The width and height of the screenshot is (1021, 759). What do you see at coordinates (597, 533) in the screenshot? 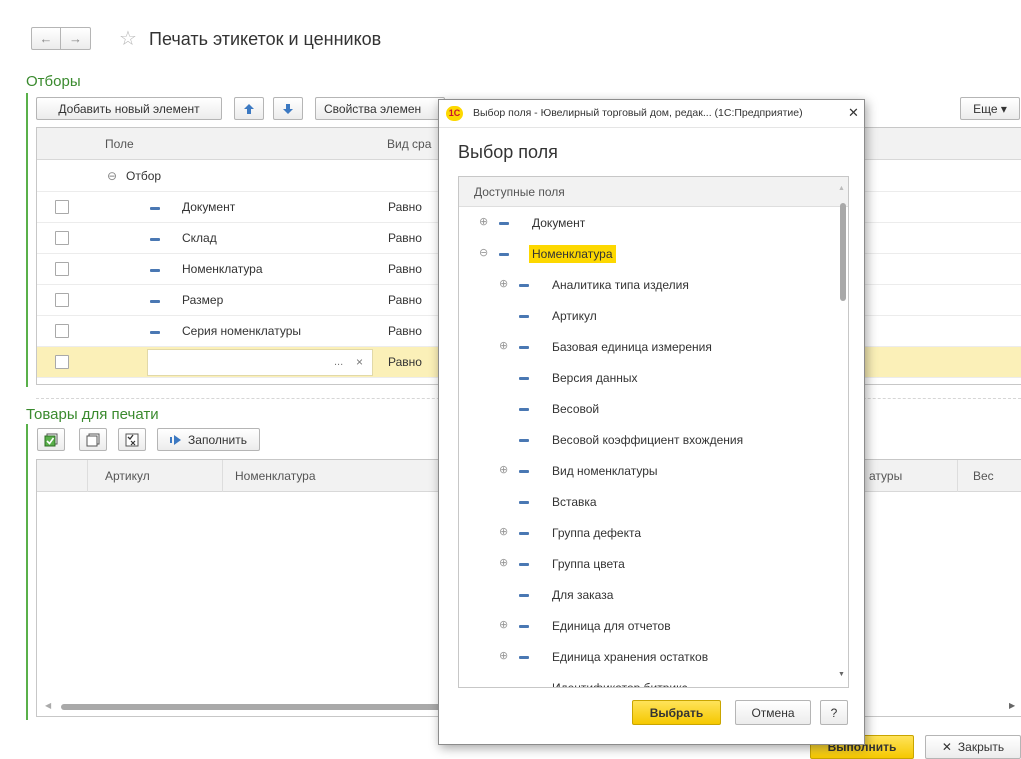
I see `tree-item-label: Группа дефекта` at bounding box center [597, 533].